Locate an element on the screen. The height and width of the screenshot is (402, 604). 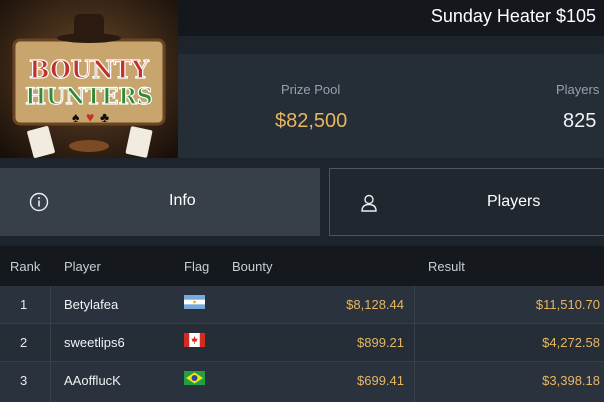
row-player-name: Betylafea is located at coordinates (91, 304).